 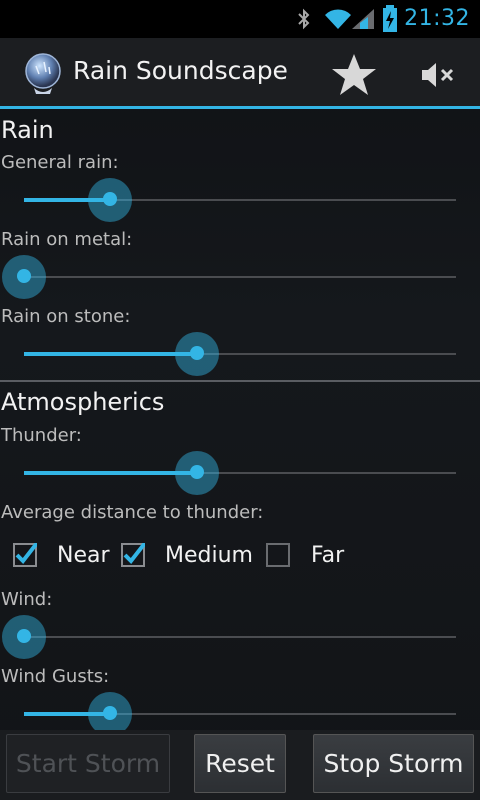 I want to click on wind-gusts-label: Wind Gusts:, so click(x=55, y=676).